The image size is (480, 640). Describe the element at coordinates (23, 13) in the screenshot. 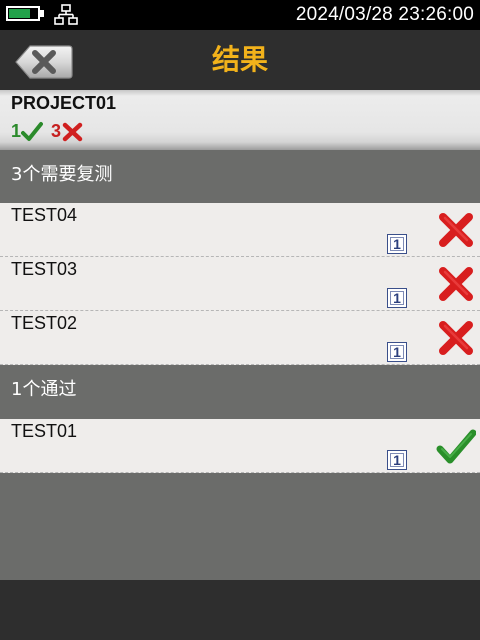

I see `battery-icon` at that location.